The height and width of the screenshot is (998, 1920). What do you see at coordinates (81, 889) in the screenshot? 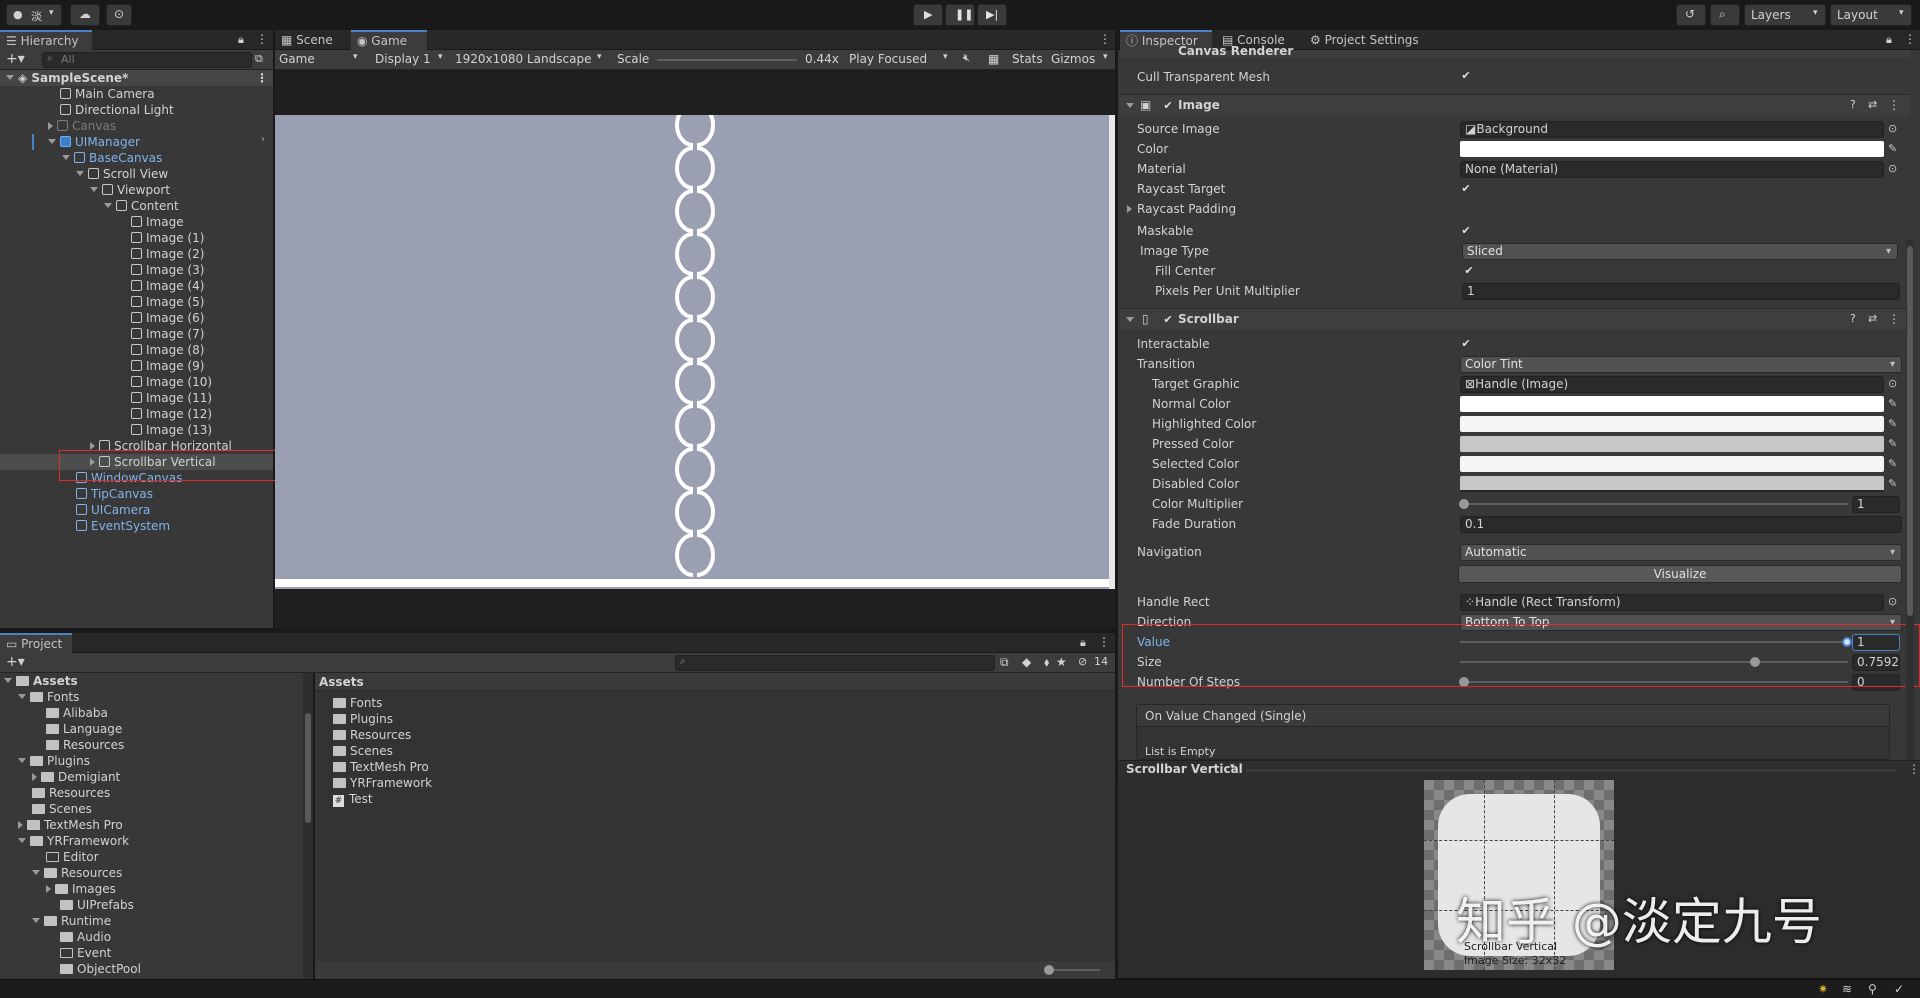
I see `tree-item: Images` at bounding box center [81, 889].